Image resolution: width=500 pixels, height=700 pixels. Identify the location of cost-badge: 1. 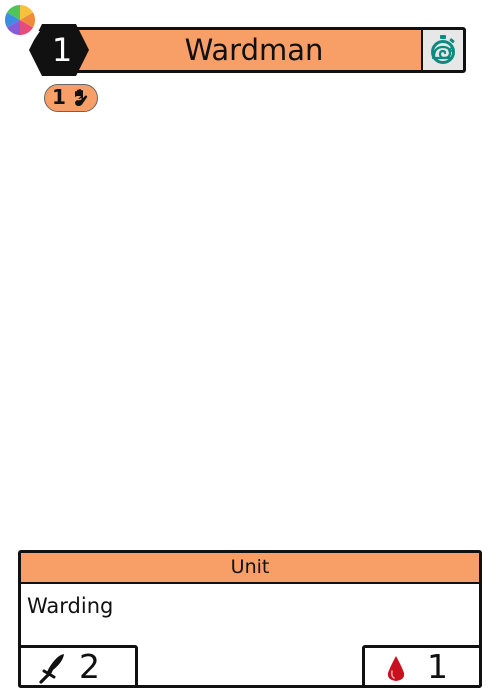
(59, 50).